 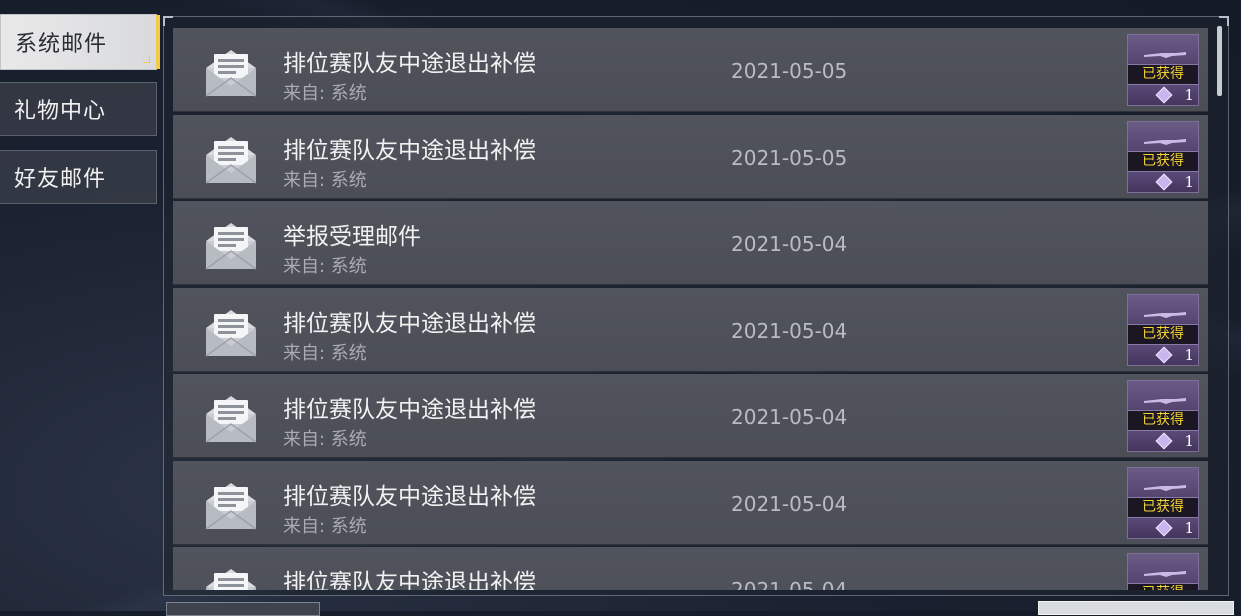 What do you see at coordinates (243, 609) in the screenshot?
I see `bottom-left-button` at bounding box center [243, 609].